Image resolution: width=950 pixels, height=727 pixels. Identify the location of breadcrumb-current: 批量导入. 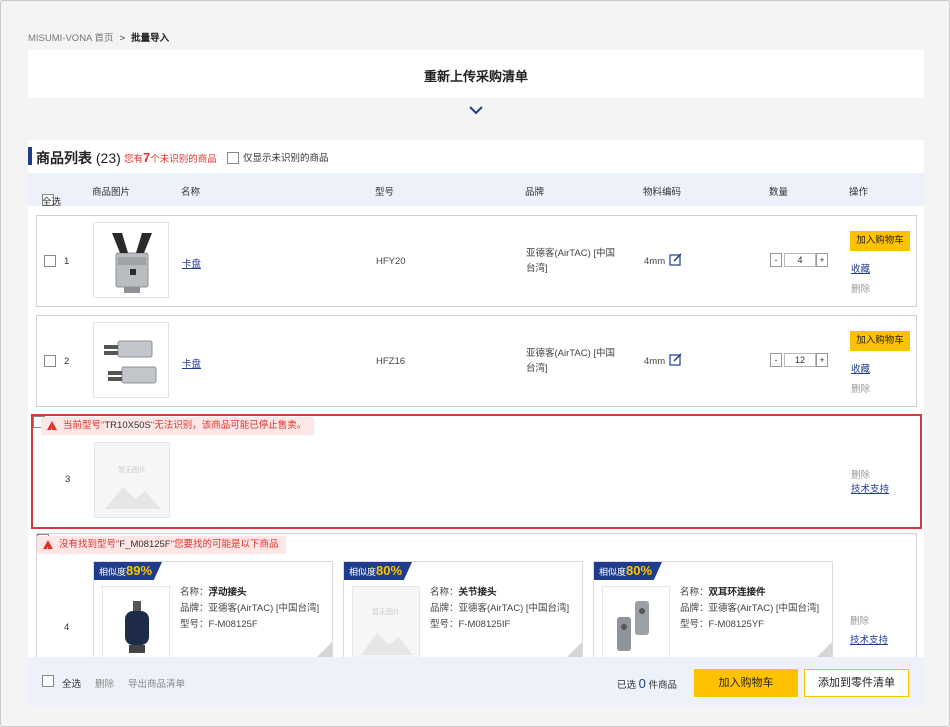
(150, 38).